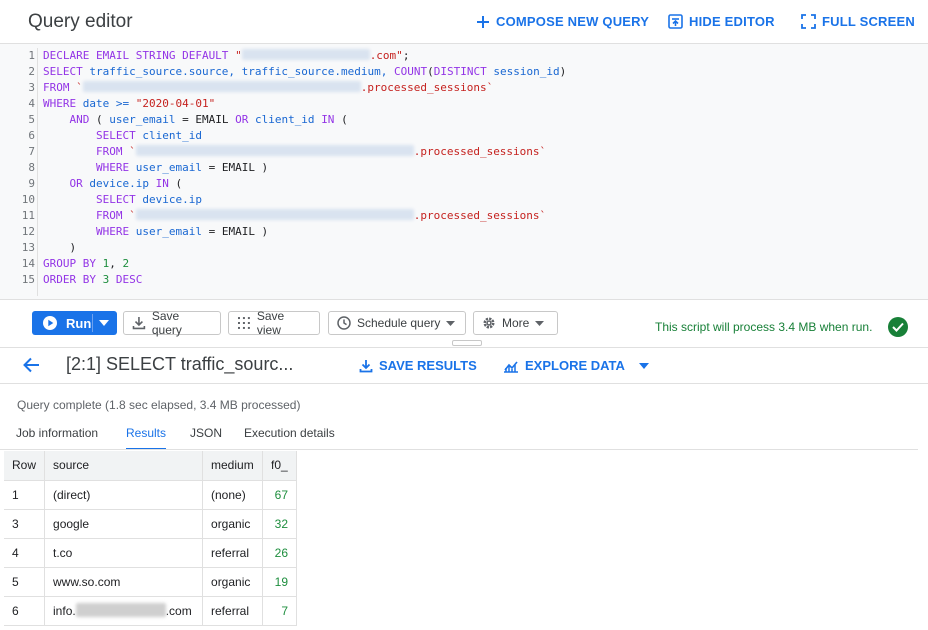 This screenshot has height=630, width=928. Describe the element at coordinates (93, 199) in the screenshot. I see `code-token: SELECT` at that location.